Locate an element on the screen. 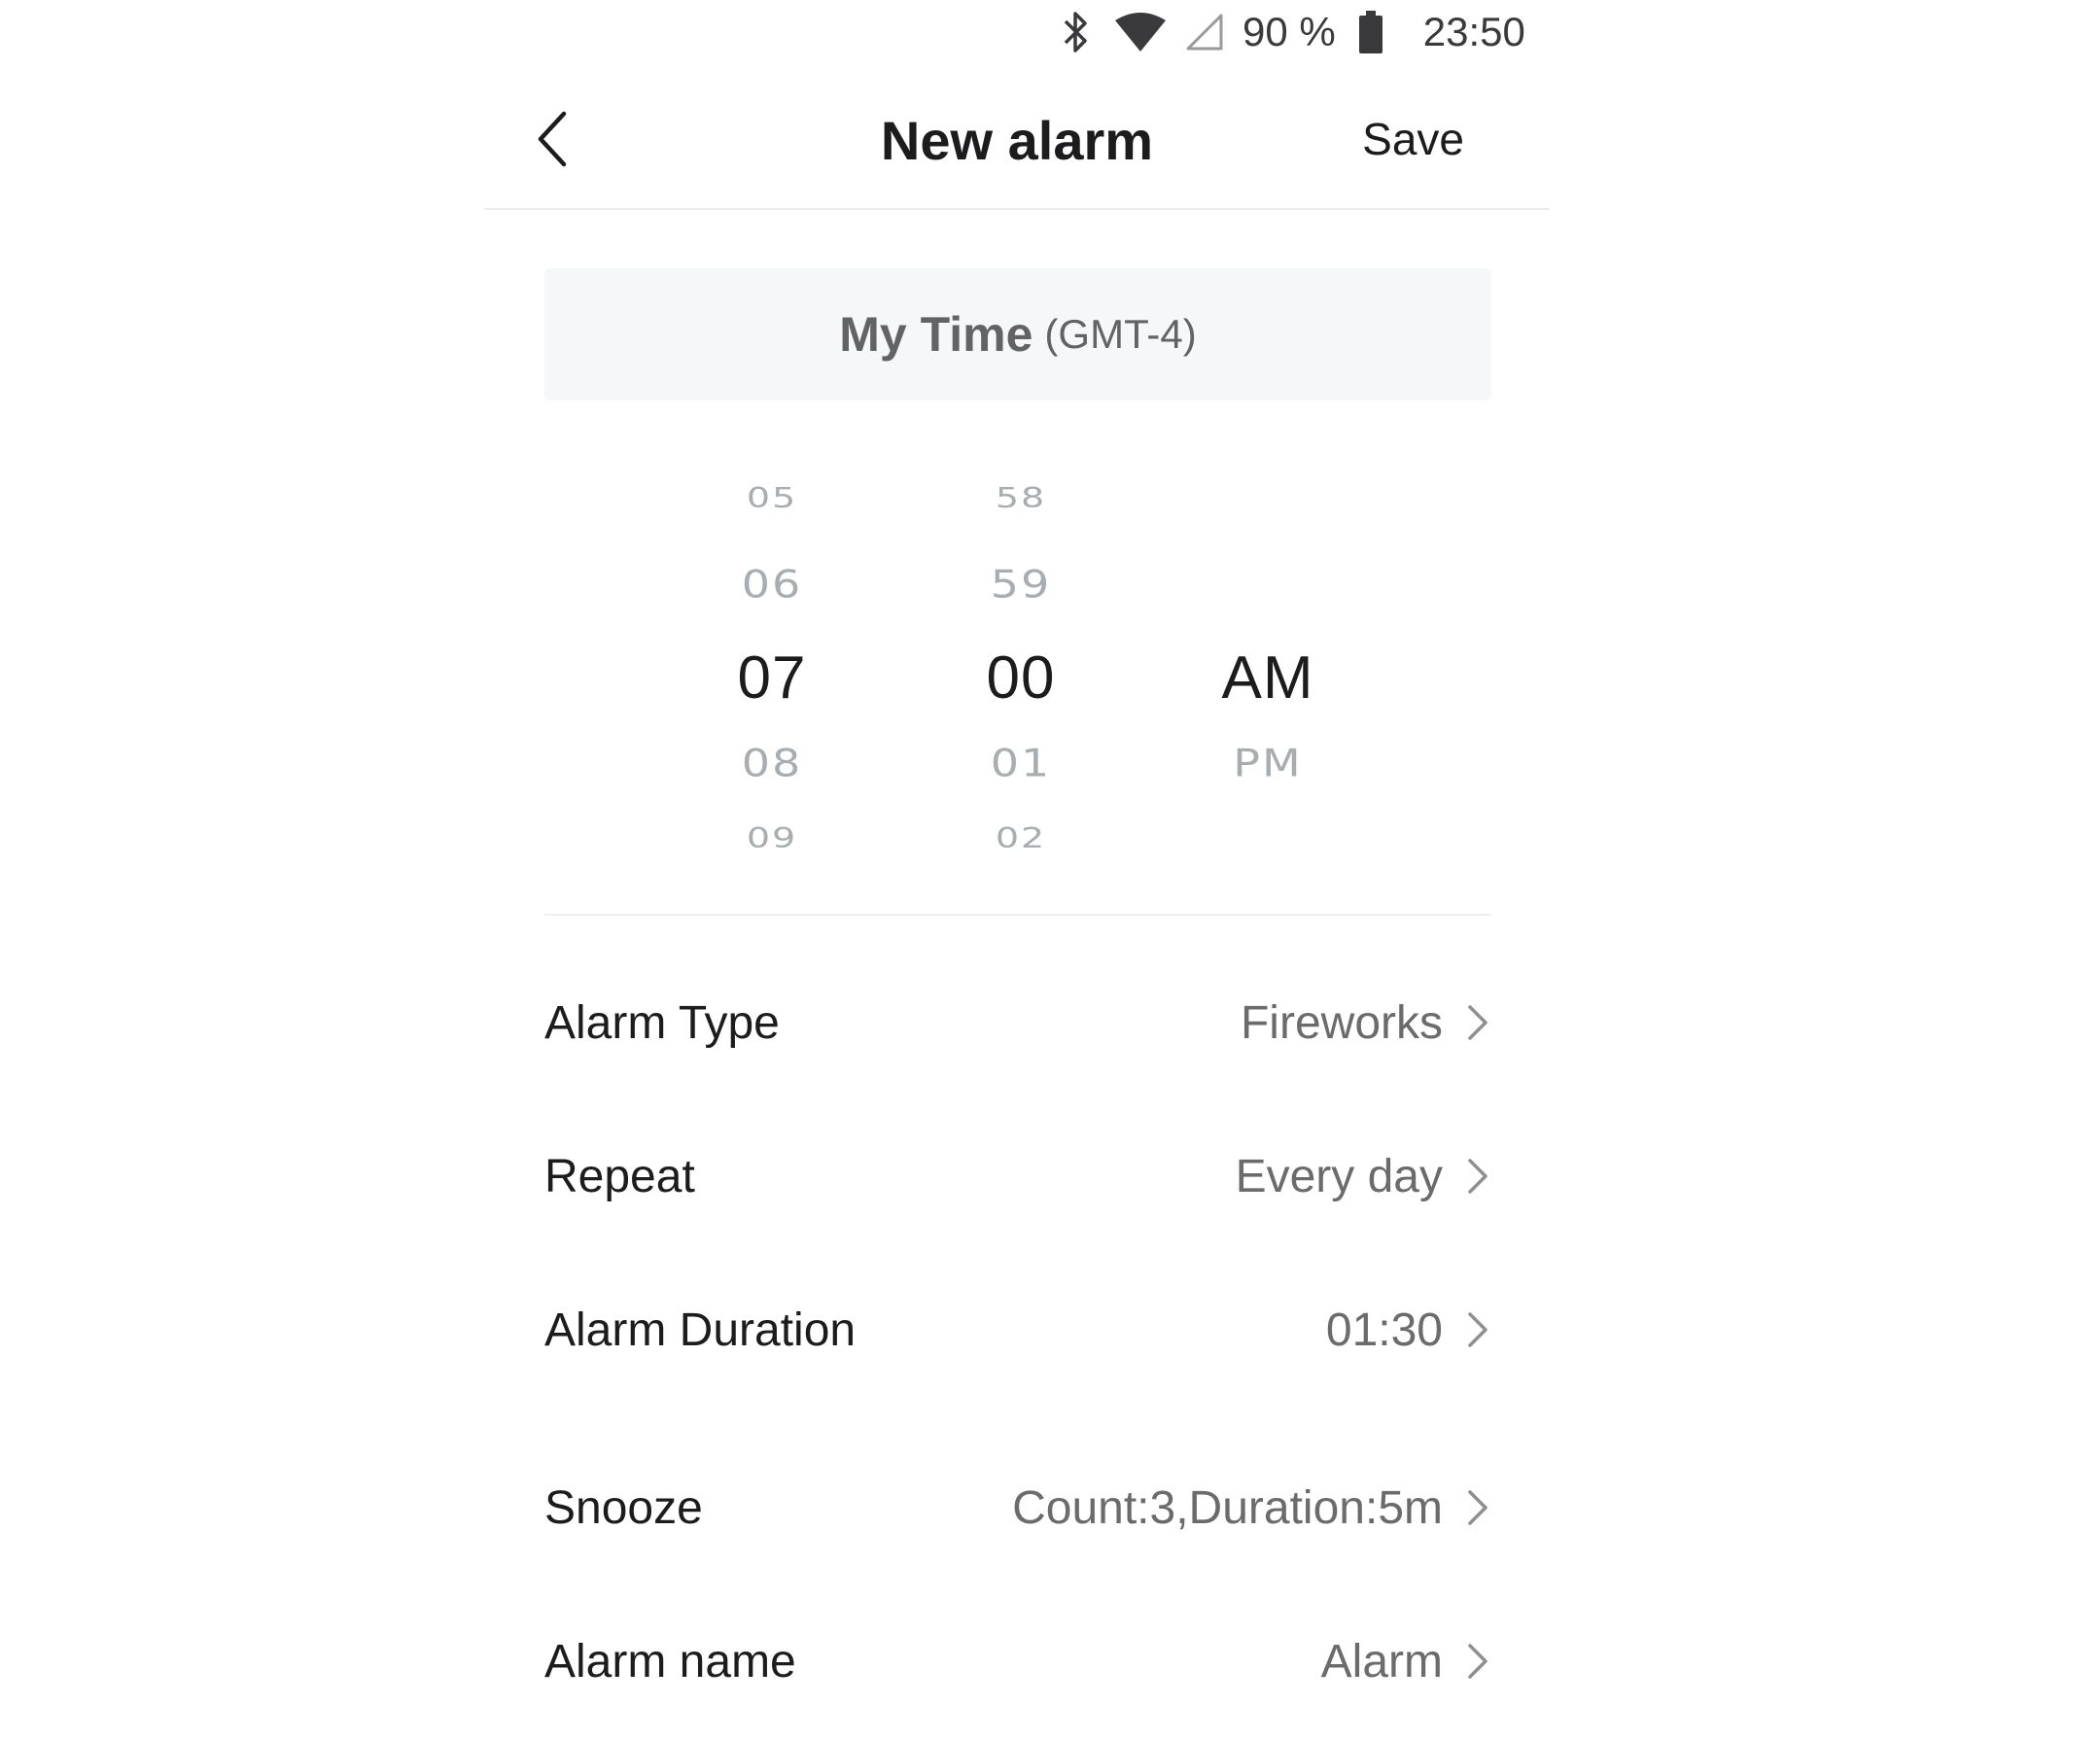  period-option-selected: AM is located at coordinates (1268, 678).